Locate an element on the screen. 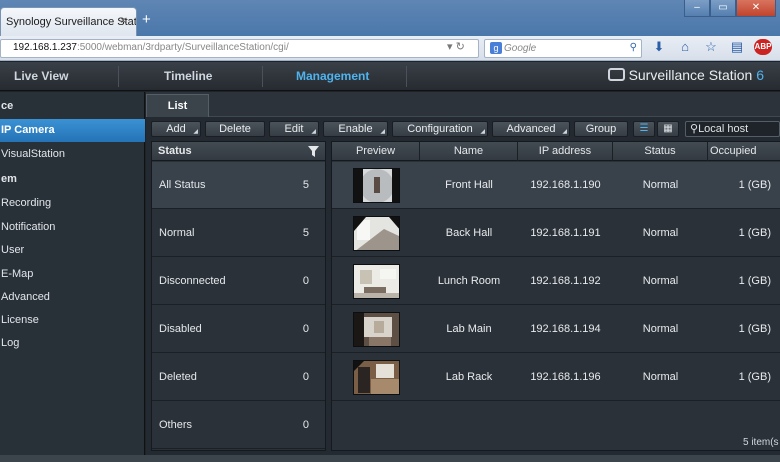 The height and width of the screenshot is (462, 780). bookmark-star-icon: ☆ is located at coordinates (711, 47).